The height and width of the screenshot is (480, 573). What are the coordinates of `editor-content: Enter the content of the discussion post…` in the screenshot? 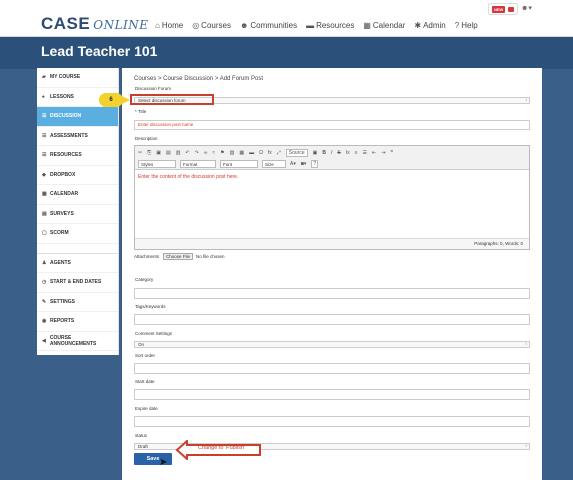 It's located at (332, 204).